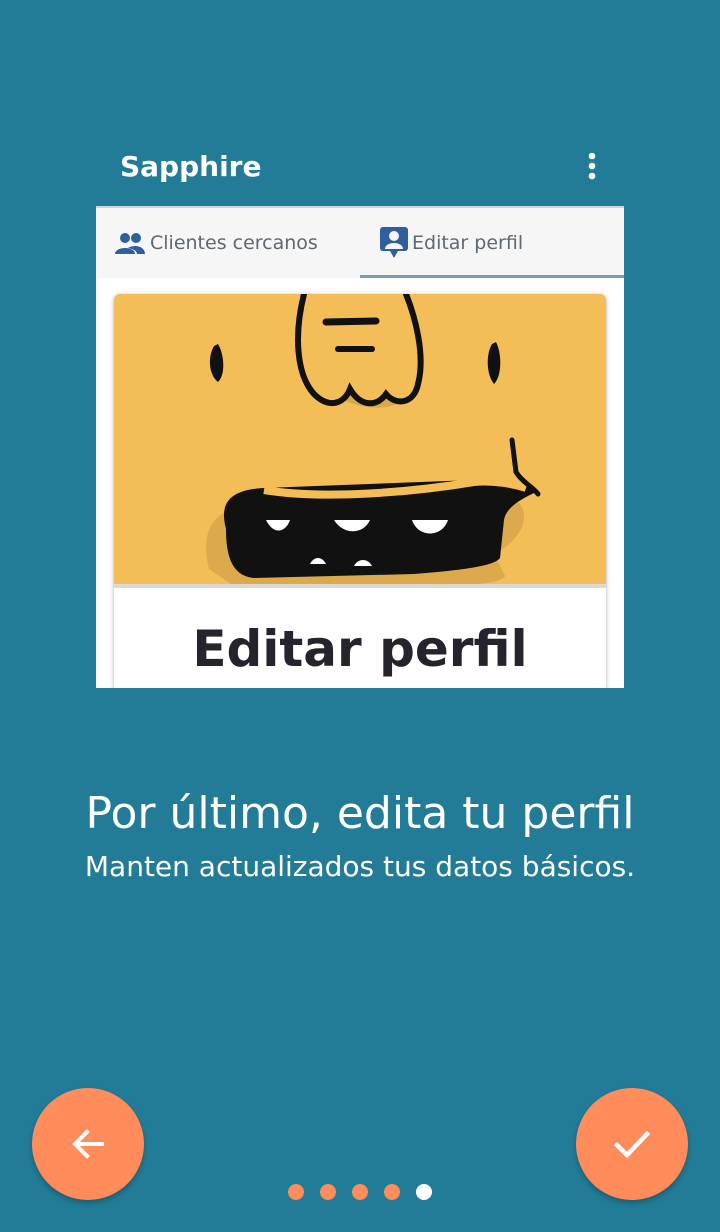 The width and height of the screenshot is (720, 1232). I want to click on check-icon, so click(632, 1144).